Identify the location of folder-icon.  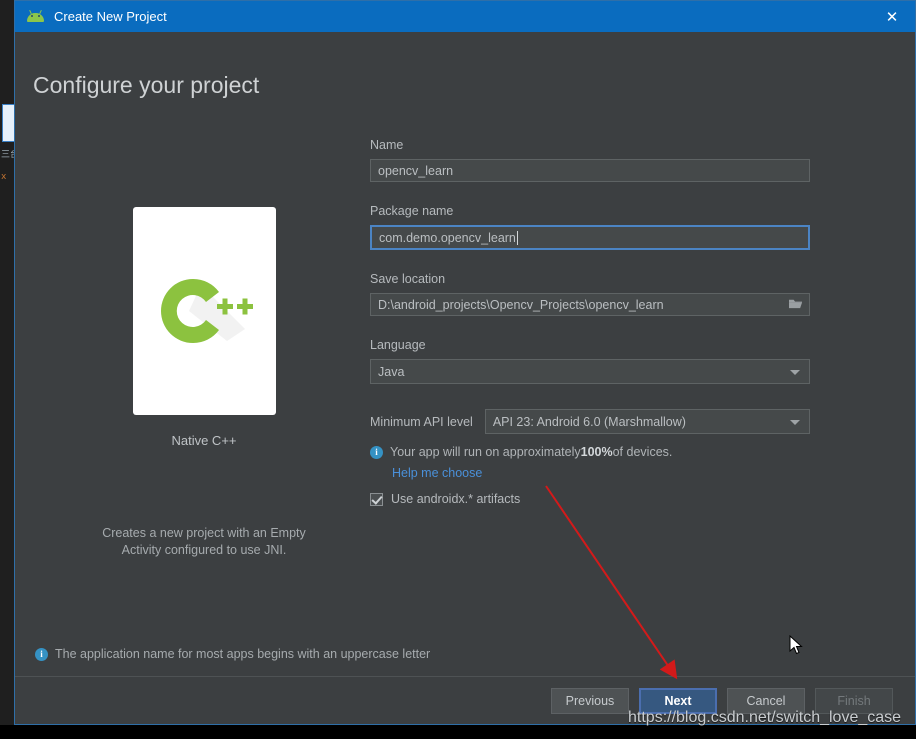
(795, 303).